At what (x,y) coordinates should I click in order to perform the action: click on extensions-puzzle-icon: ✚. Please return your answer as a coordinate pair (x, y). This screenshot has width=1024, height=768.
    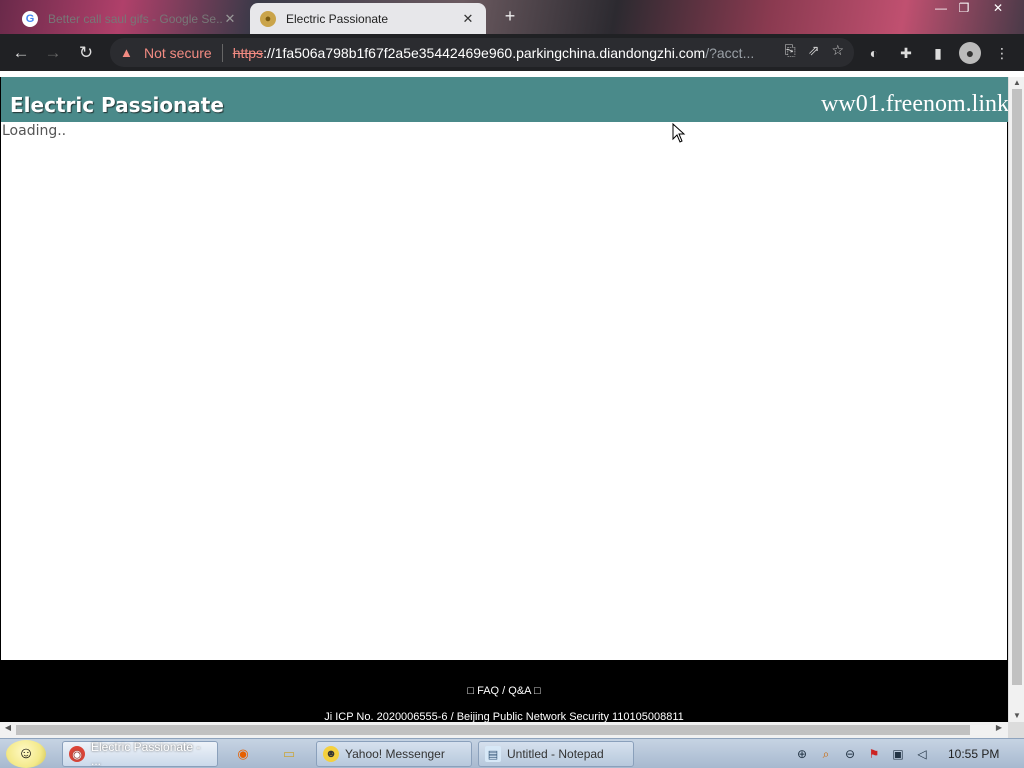
    Looking at the image, I should click on (906, 53).